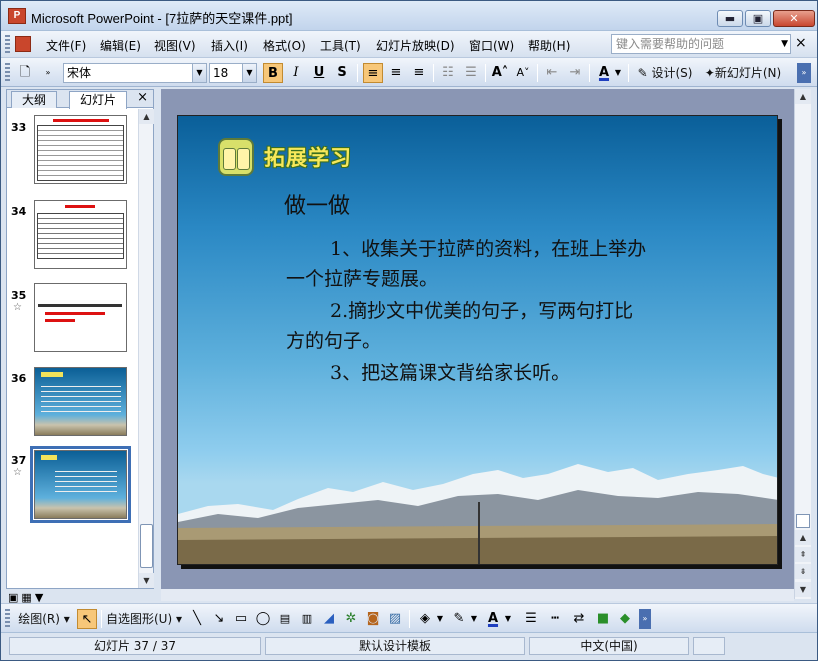 This screenshot has height=661, width=818. I want to click on bullets-icon: ☰, so click(471, 73).